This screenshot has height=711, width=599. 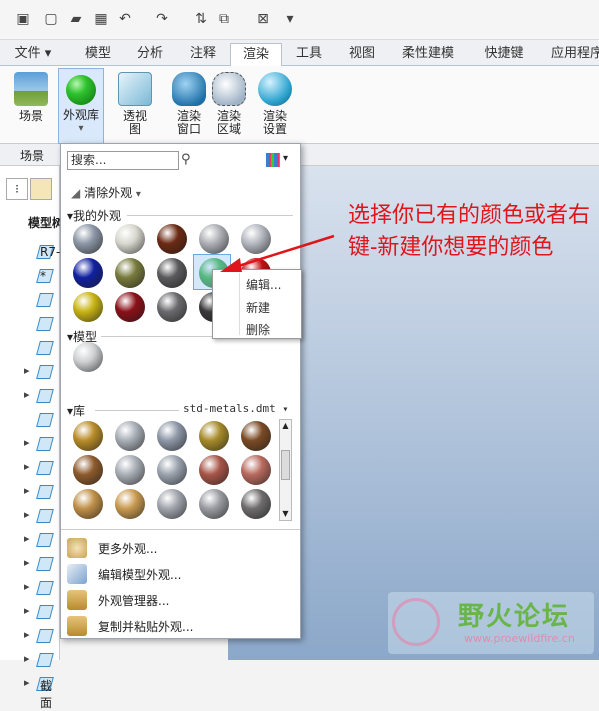 What do you see at coordinates (41, 189) in the screenshot?
I see `folder-tab-icon` at bounding box center [41, 189].